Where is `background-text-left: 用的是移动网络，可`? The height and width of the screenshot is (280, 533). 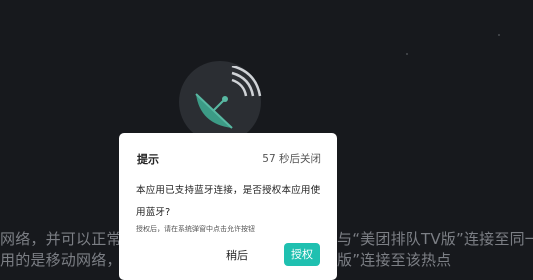
background-text-left: 用的是移动网络，可 is located at coordinates (68, 260).